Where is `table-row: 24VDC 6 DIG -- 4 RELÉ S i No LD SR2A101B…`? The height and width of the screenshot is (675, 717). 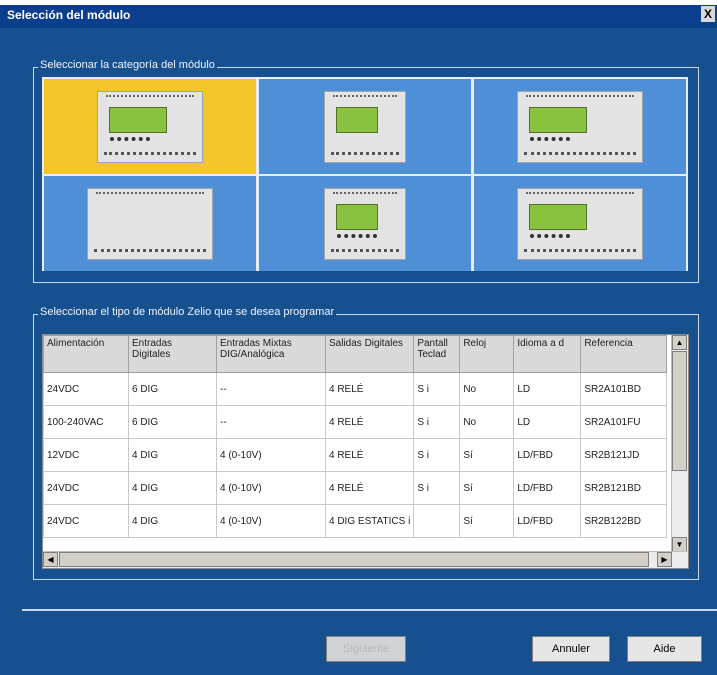 table-row: 24VDC 6 DIG -- 4 RELÉ S i No LD SR2A101B… is located at coordinates (355, 389).